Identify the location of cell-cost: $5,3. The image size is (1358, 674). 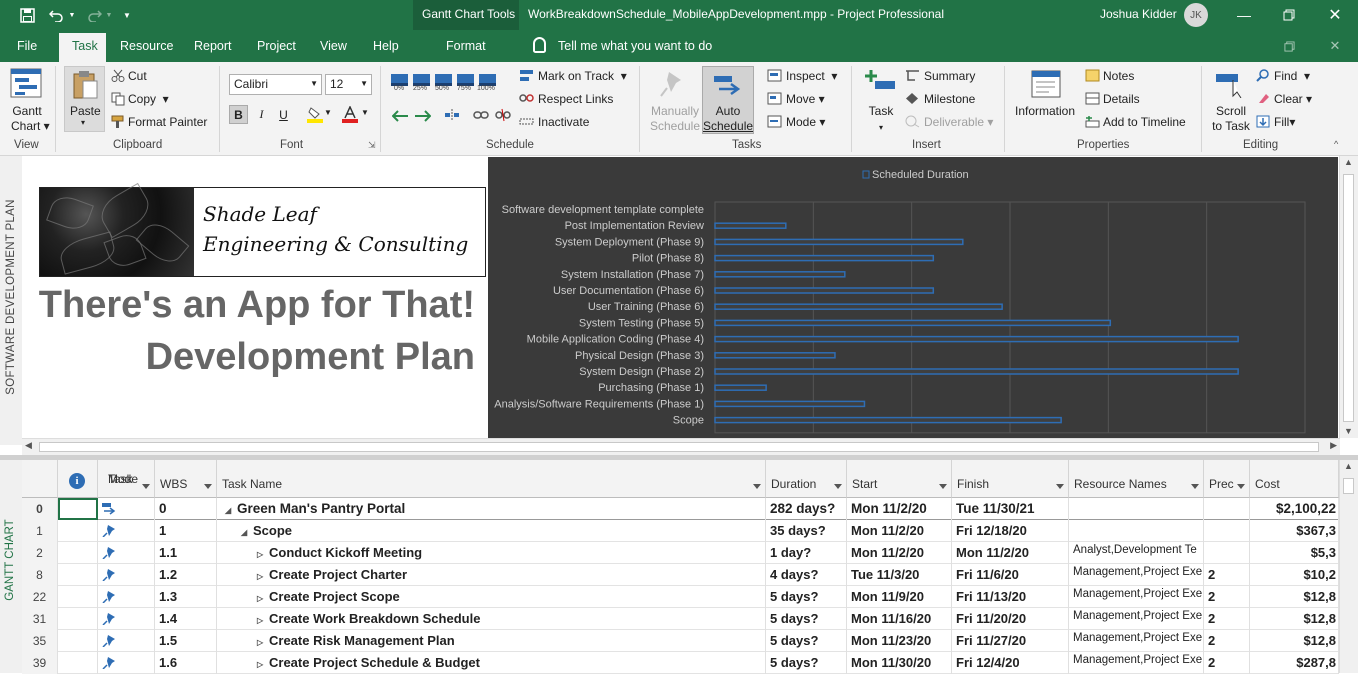
(1294, 553).